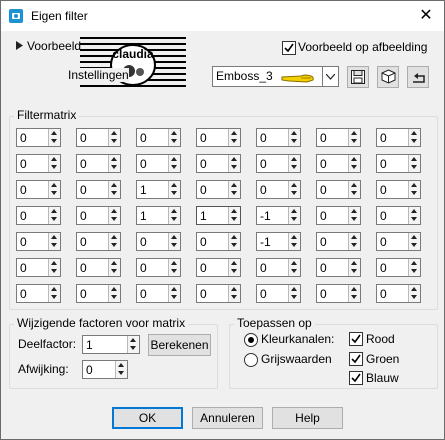 This screenshot has height=440, width=445. I want to click on matrix-cell-r6-c2: 0, so click(98, 267).